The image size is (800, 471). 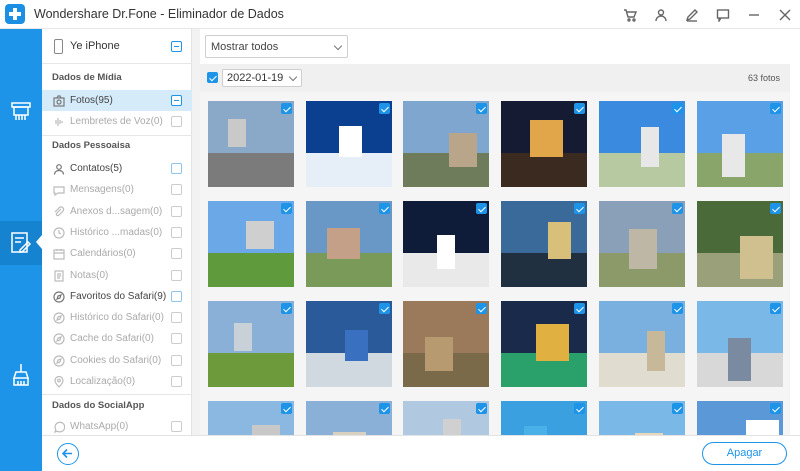 What do you see at coordinates (276, 46) in the screenshot?
I see `filter-dropdown: Mostrar todos` at bounding box center [276, 46].